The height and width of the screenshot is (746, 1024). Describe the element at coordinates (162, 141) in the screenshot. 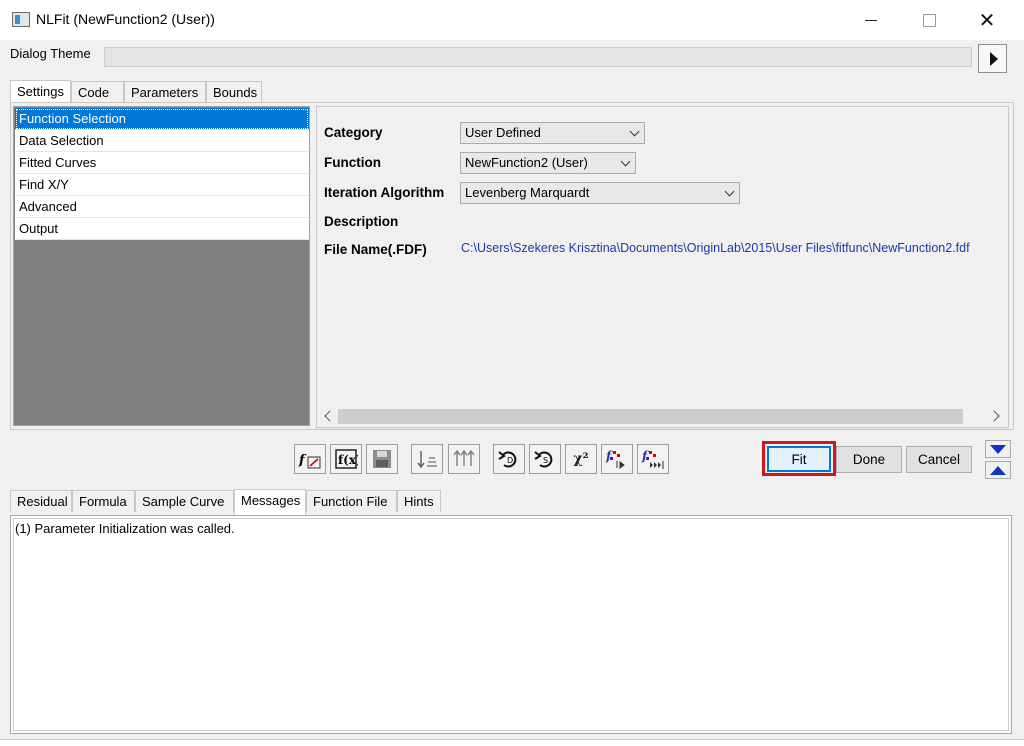

I see `nav-item-data-selection: Data Selection` at that location.